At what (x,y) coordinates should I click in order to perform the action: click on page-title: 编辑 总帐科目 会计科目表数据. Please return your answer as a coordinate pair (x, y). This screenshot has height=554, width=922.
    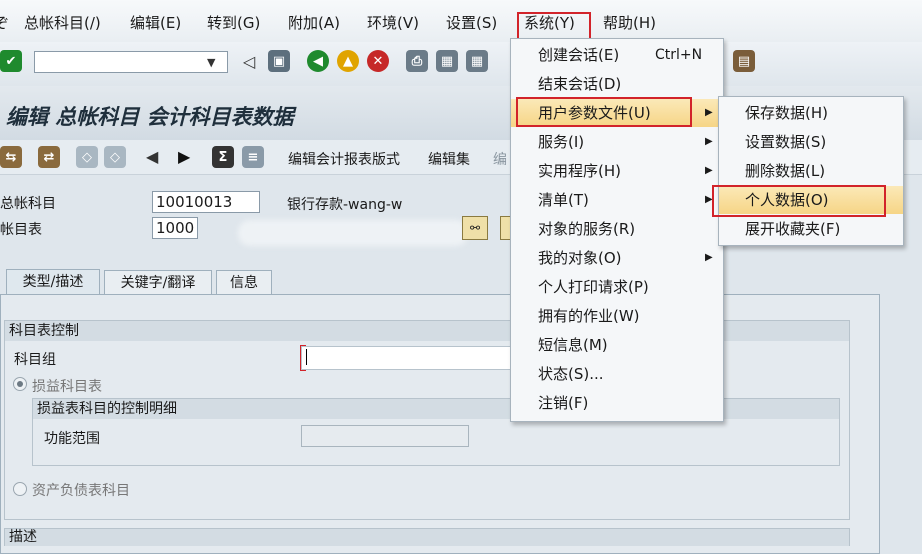
    Looking at the image, I should click on (150, 117).